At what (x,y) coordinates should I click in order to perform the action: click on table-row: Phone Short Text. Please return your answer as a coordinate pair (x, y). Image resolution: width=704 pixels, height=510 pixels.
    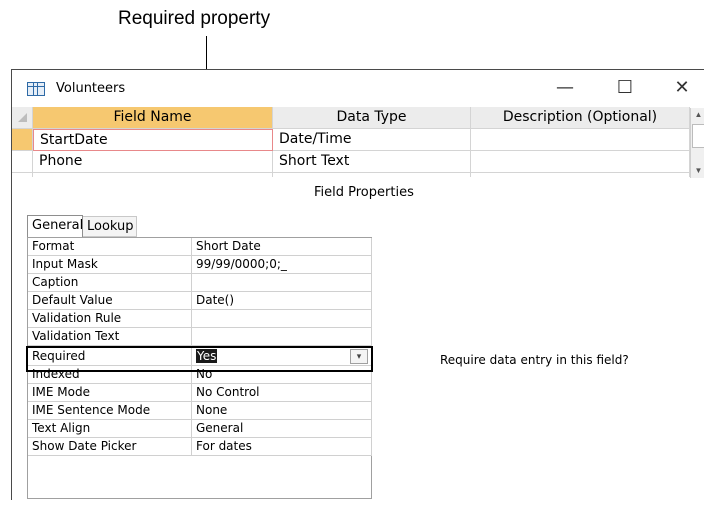
    Looking at the image, I should click on (358, 162).